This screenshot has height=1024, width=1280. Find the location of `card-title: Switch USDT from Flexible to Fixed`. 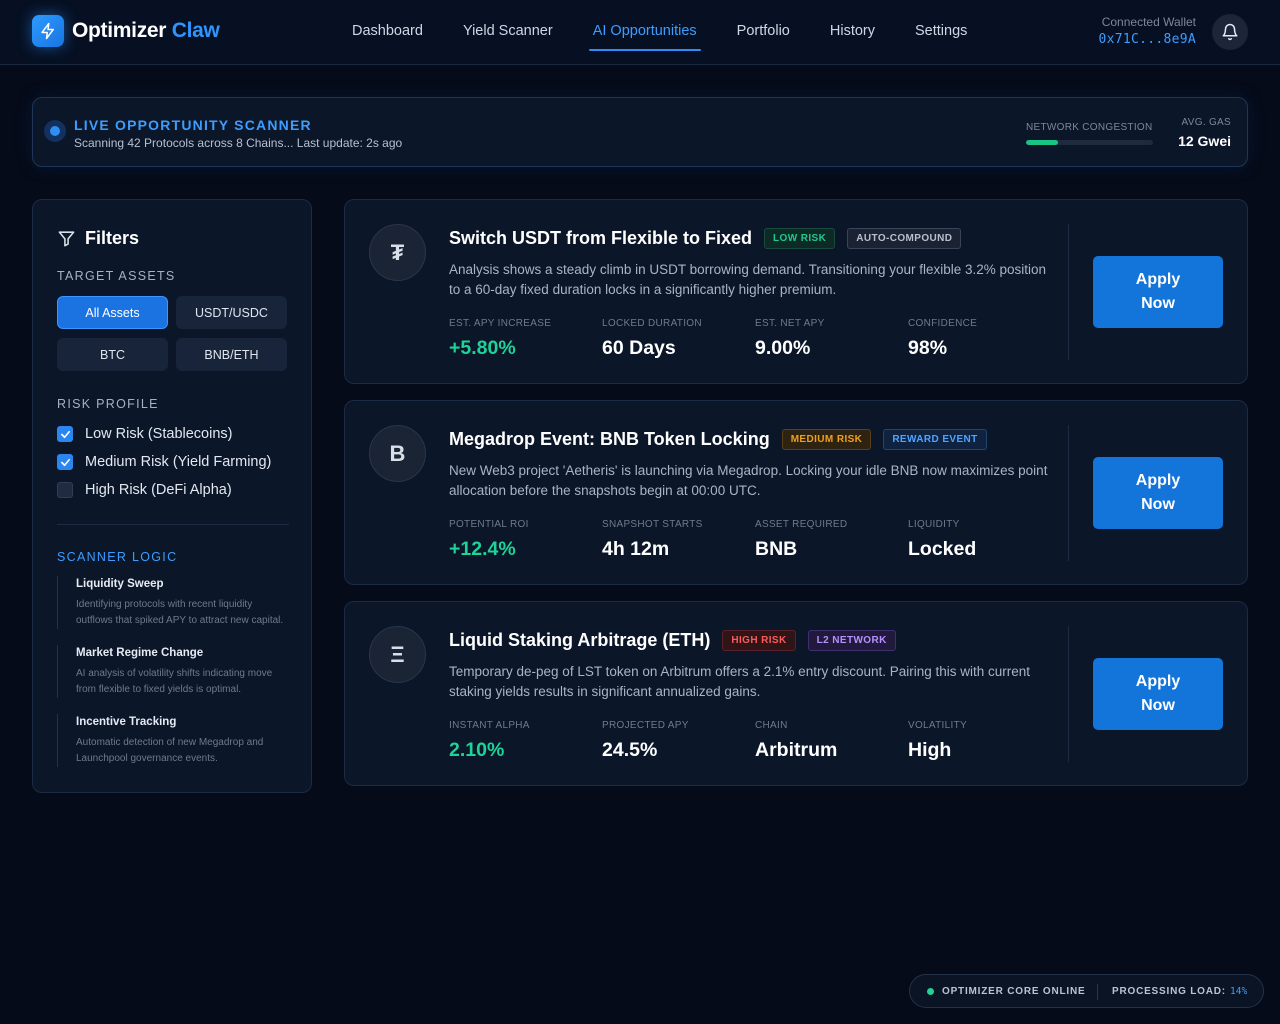

card-title: Switch USDT from Flexible to Fixed is located at coordinates (601, 238).